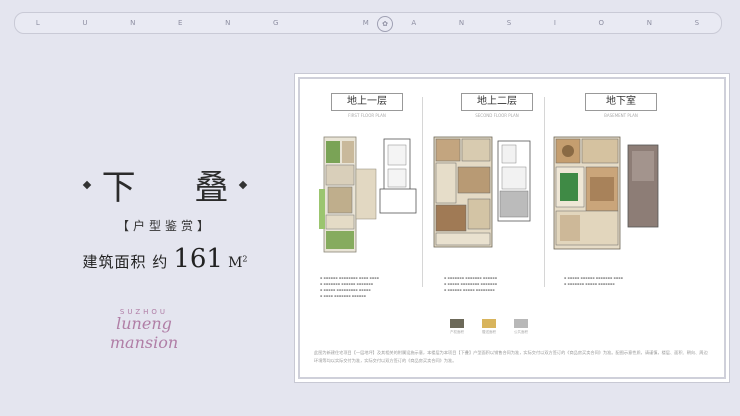  I want to click on basement-plan-image, so click(606, 193).